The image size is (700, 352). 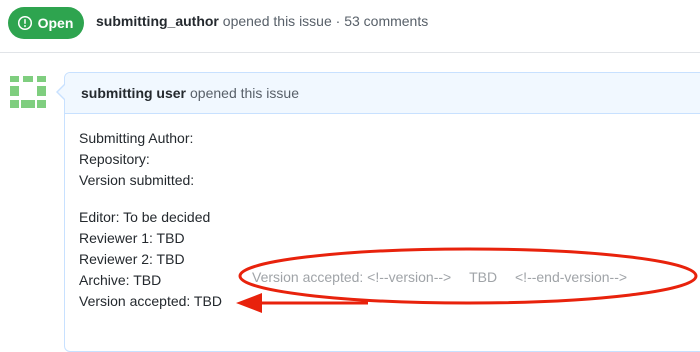 I want to click on line-version-submitted: Version submitted:, so click(x=137, y=180).